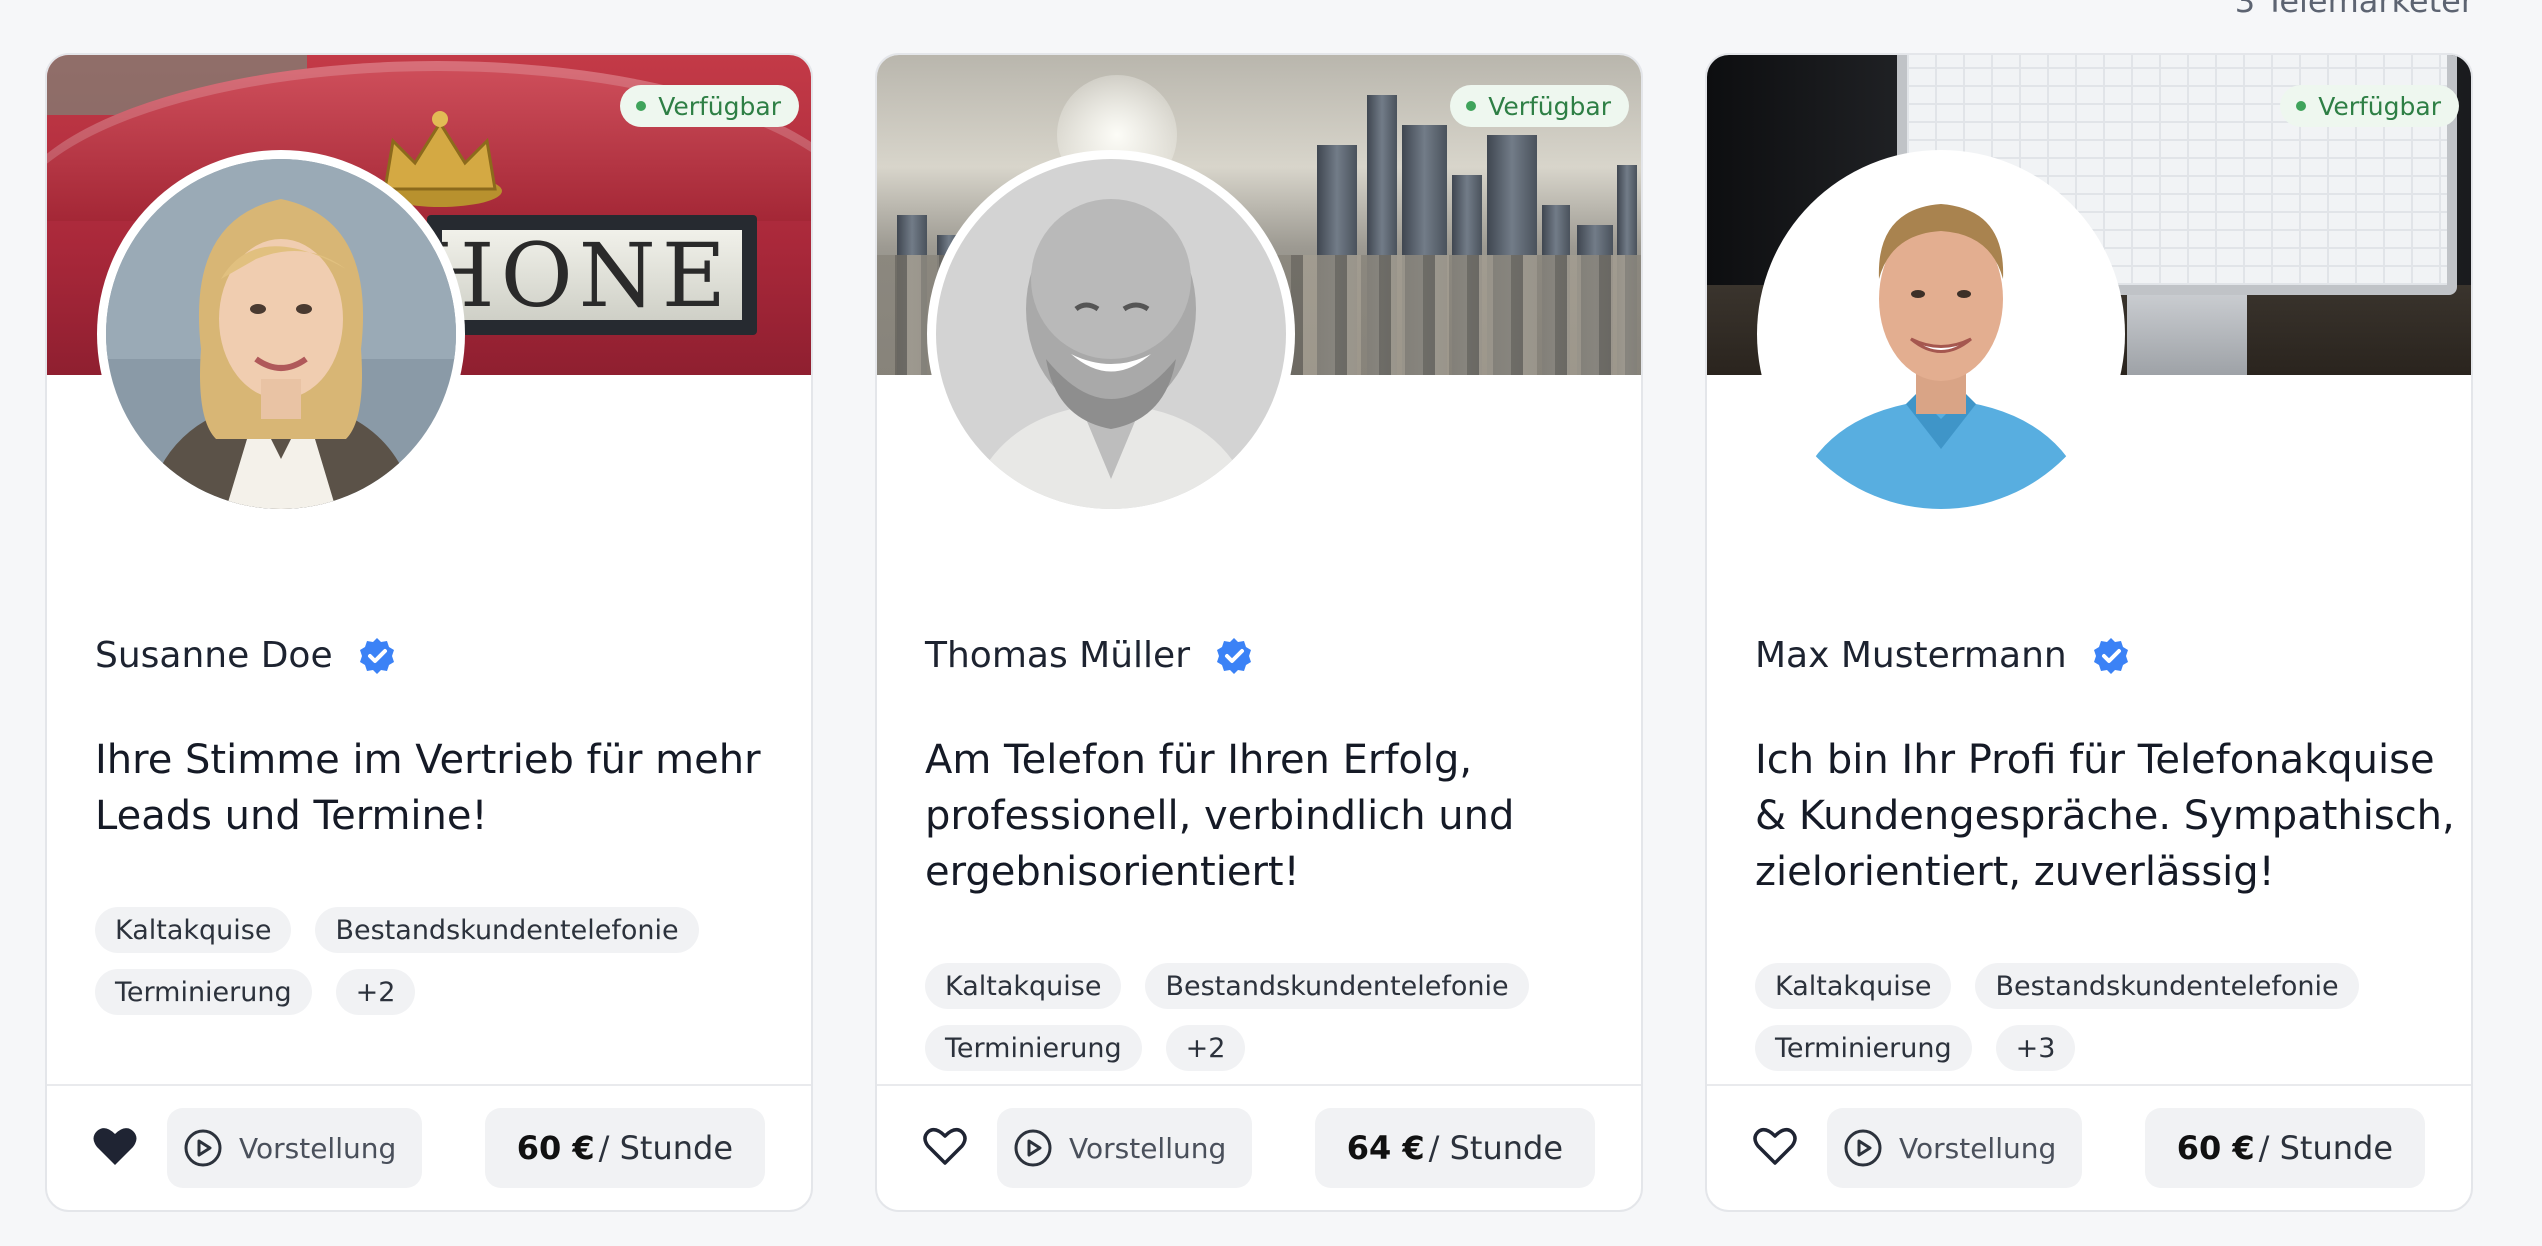 The height and width of the screenshot is (1246, 2542). I want to click on hourly-price: 64 € / Stunde, so click(1454, 1148).